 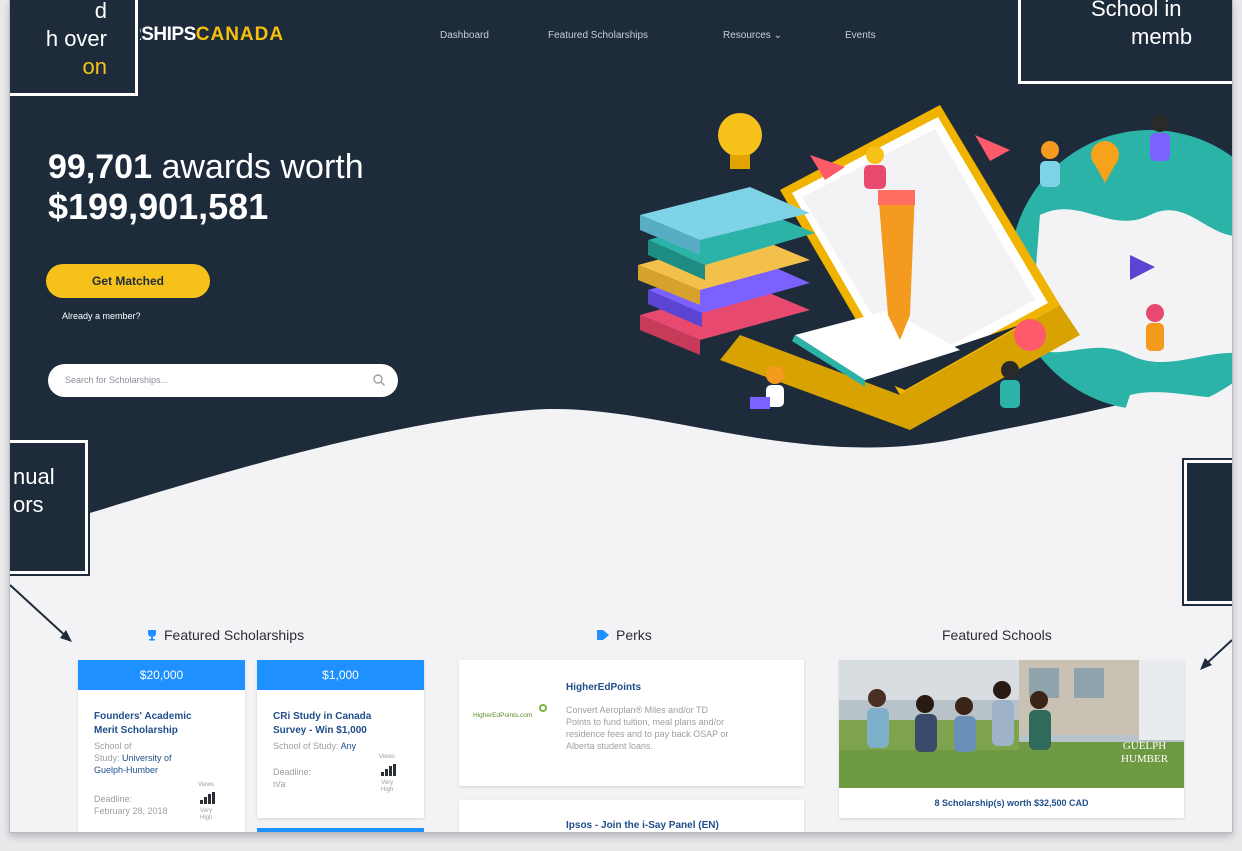 What do you see at coordinates (75, 49) in the screenshot?
I see `callout-top-left: d h over on` at bounding box center [75, 49].